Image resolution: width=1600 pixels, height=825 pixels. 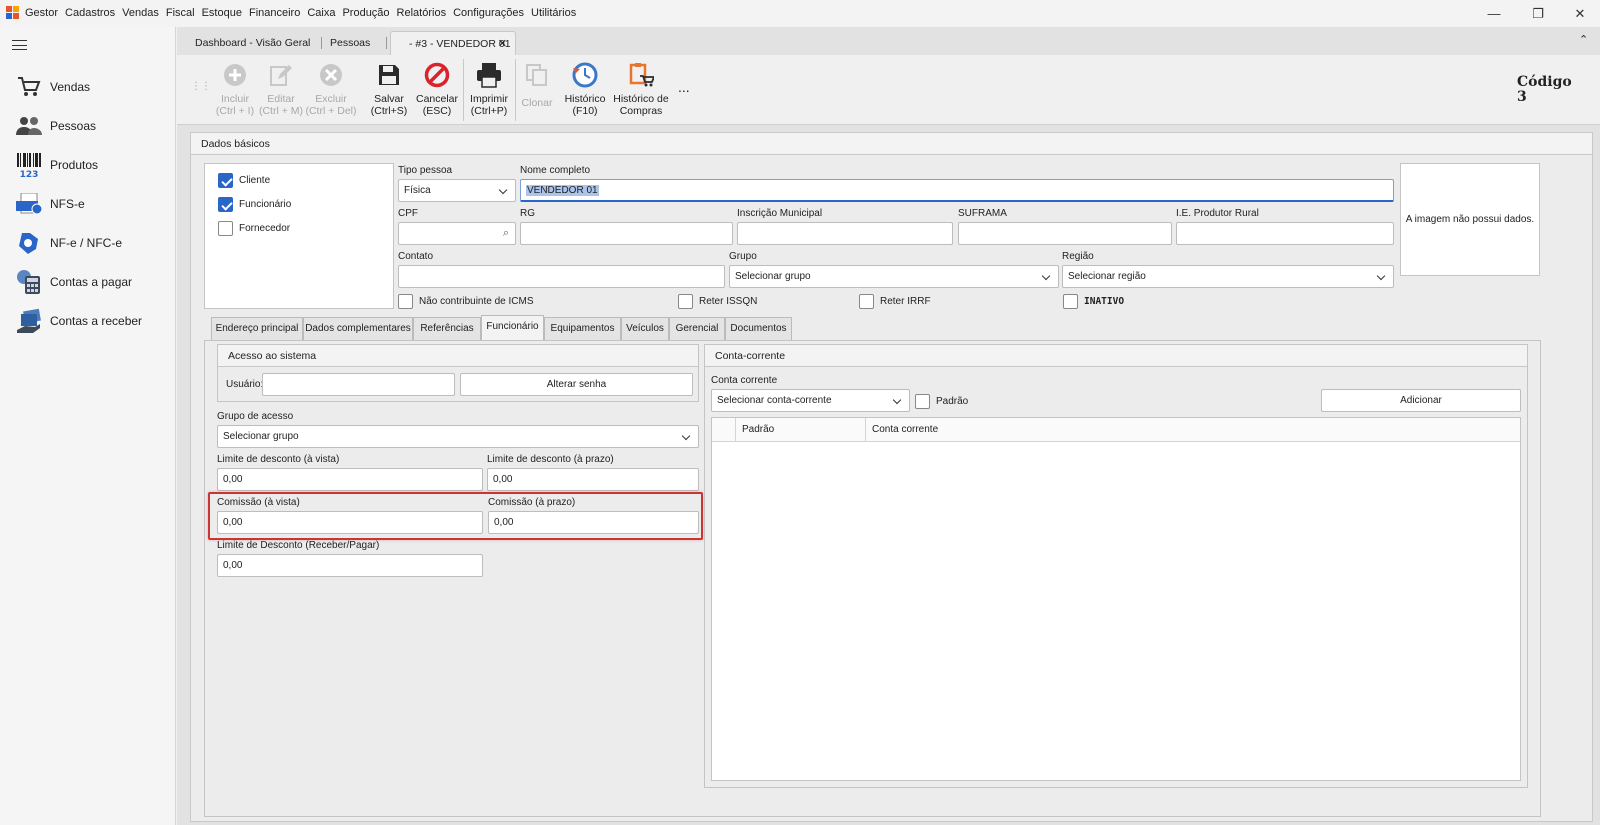 What do you see at coordinates (488, 13) in the screenshot?
I see `menu-configuracoes: Configurações` at bounding box center [488, 13].